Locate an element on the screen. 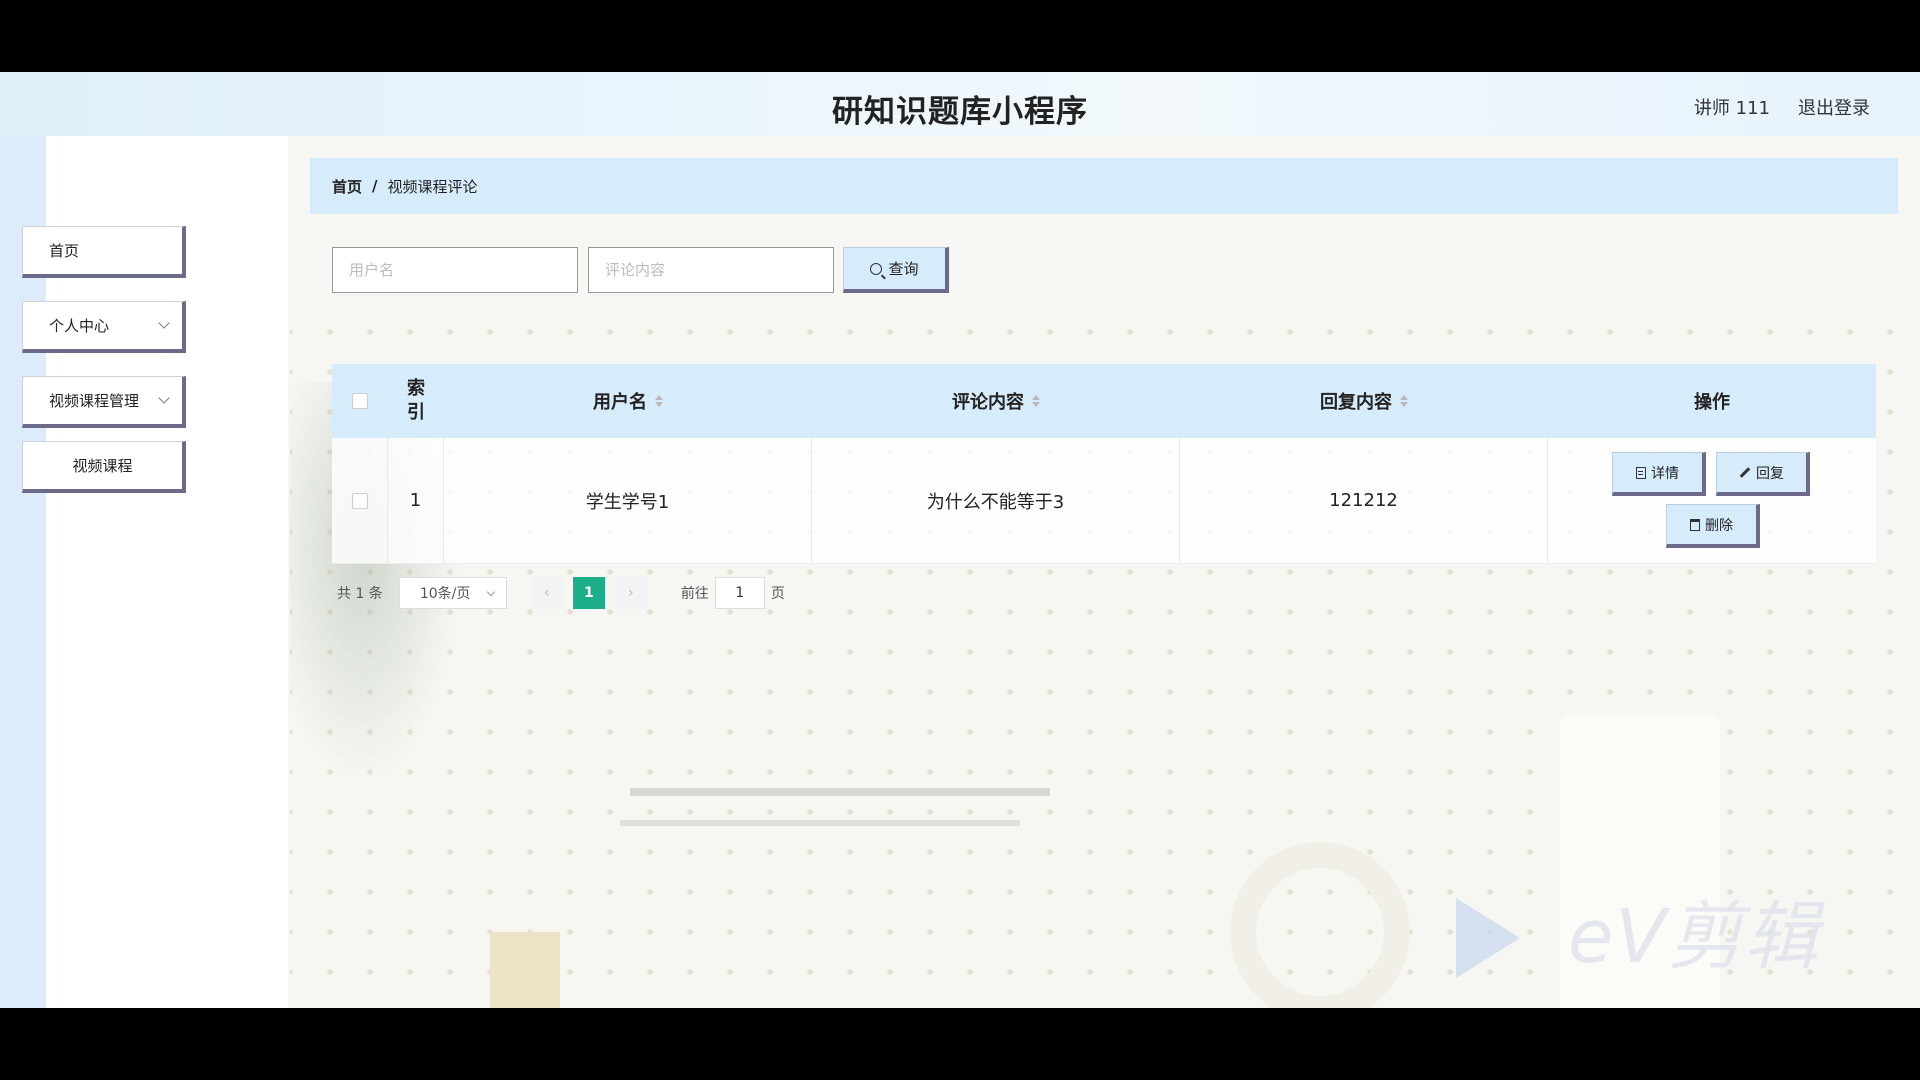 The image size is (1920, 1080). prev-page-button: ‹ is located at coordinates (546, 593).